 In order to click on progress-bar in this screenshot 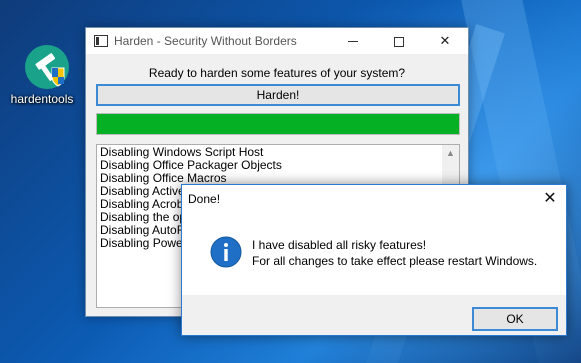, I will do `click(278, 124)`.